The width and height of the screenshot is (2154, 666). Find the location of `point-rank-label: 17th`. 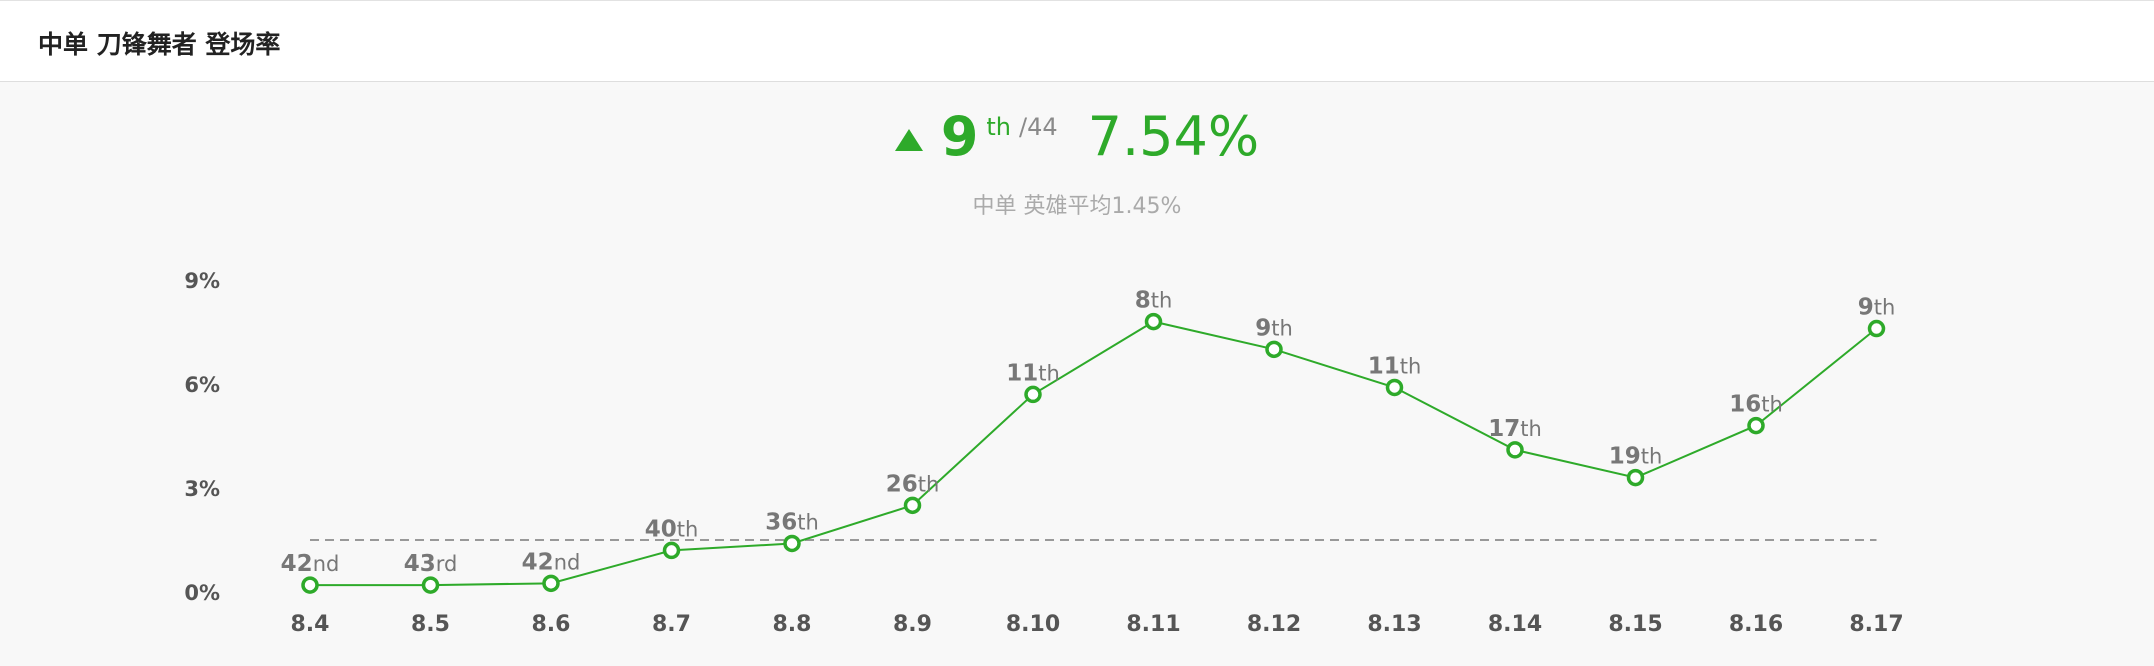

point-rank-label: 17th is located at coordinates (1515, 429).